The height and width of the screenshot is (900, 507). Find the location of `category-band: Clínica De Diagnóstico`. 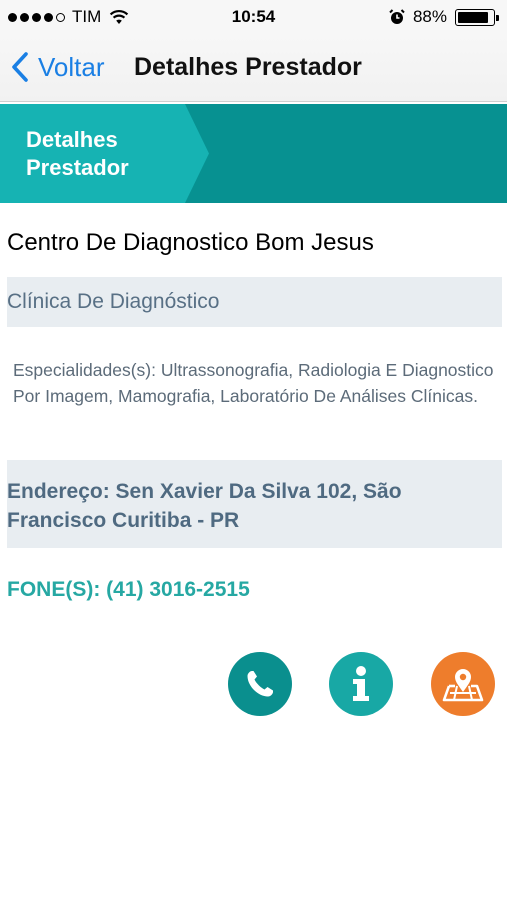

category-band: Clínica De Diagnóstico is located at coordinates (254, 302).